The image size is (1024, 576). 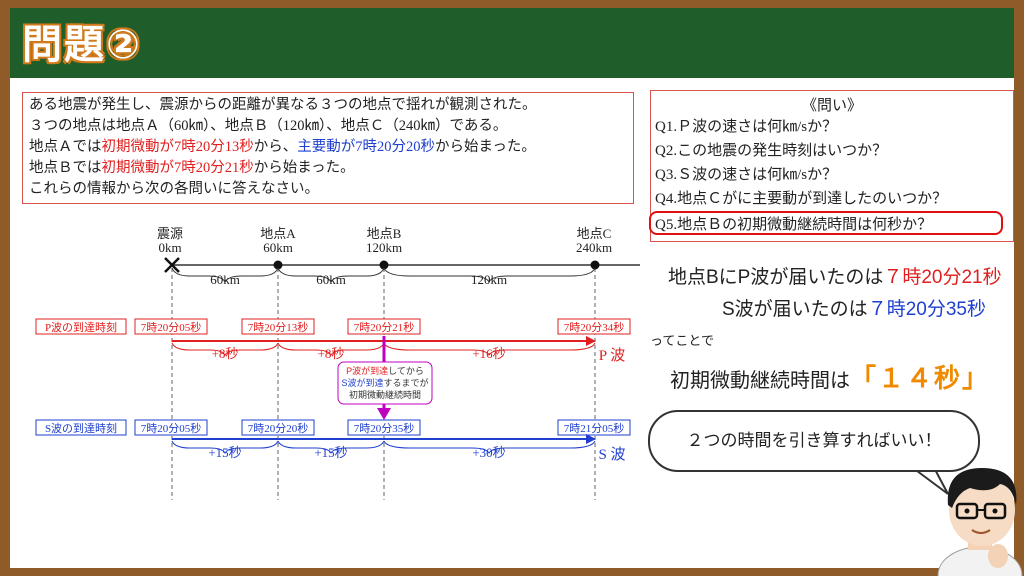 What do you see at coordinates (384, 428) in the screenshot?
I see `s-time: 7時20分35秒` at bounding box center [384, 428].